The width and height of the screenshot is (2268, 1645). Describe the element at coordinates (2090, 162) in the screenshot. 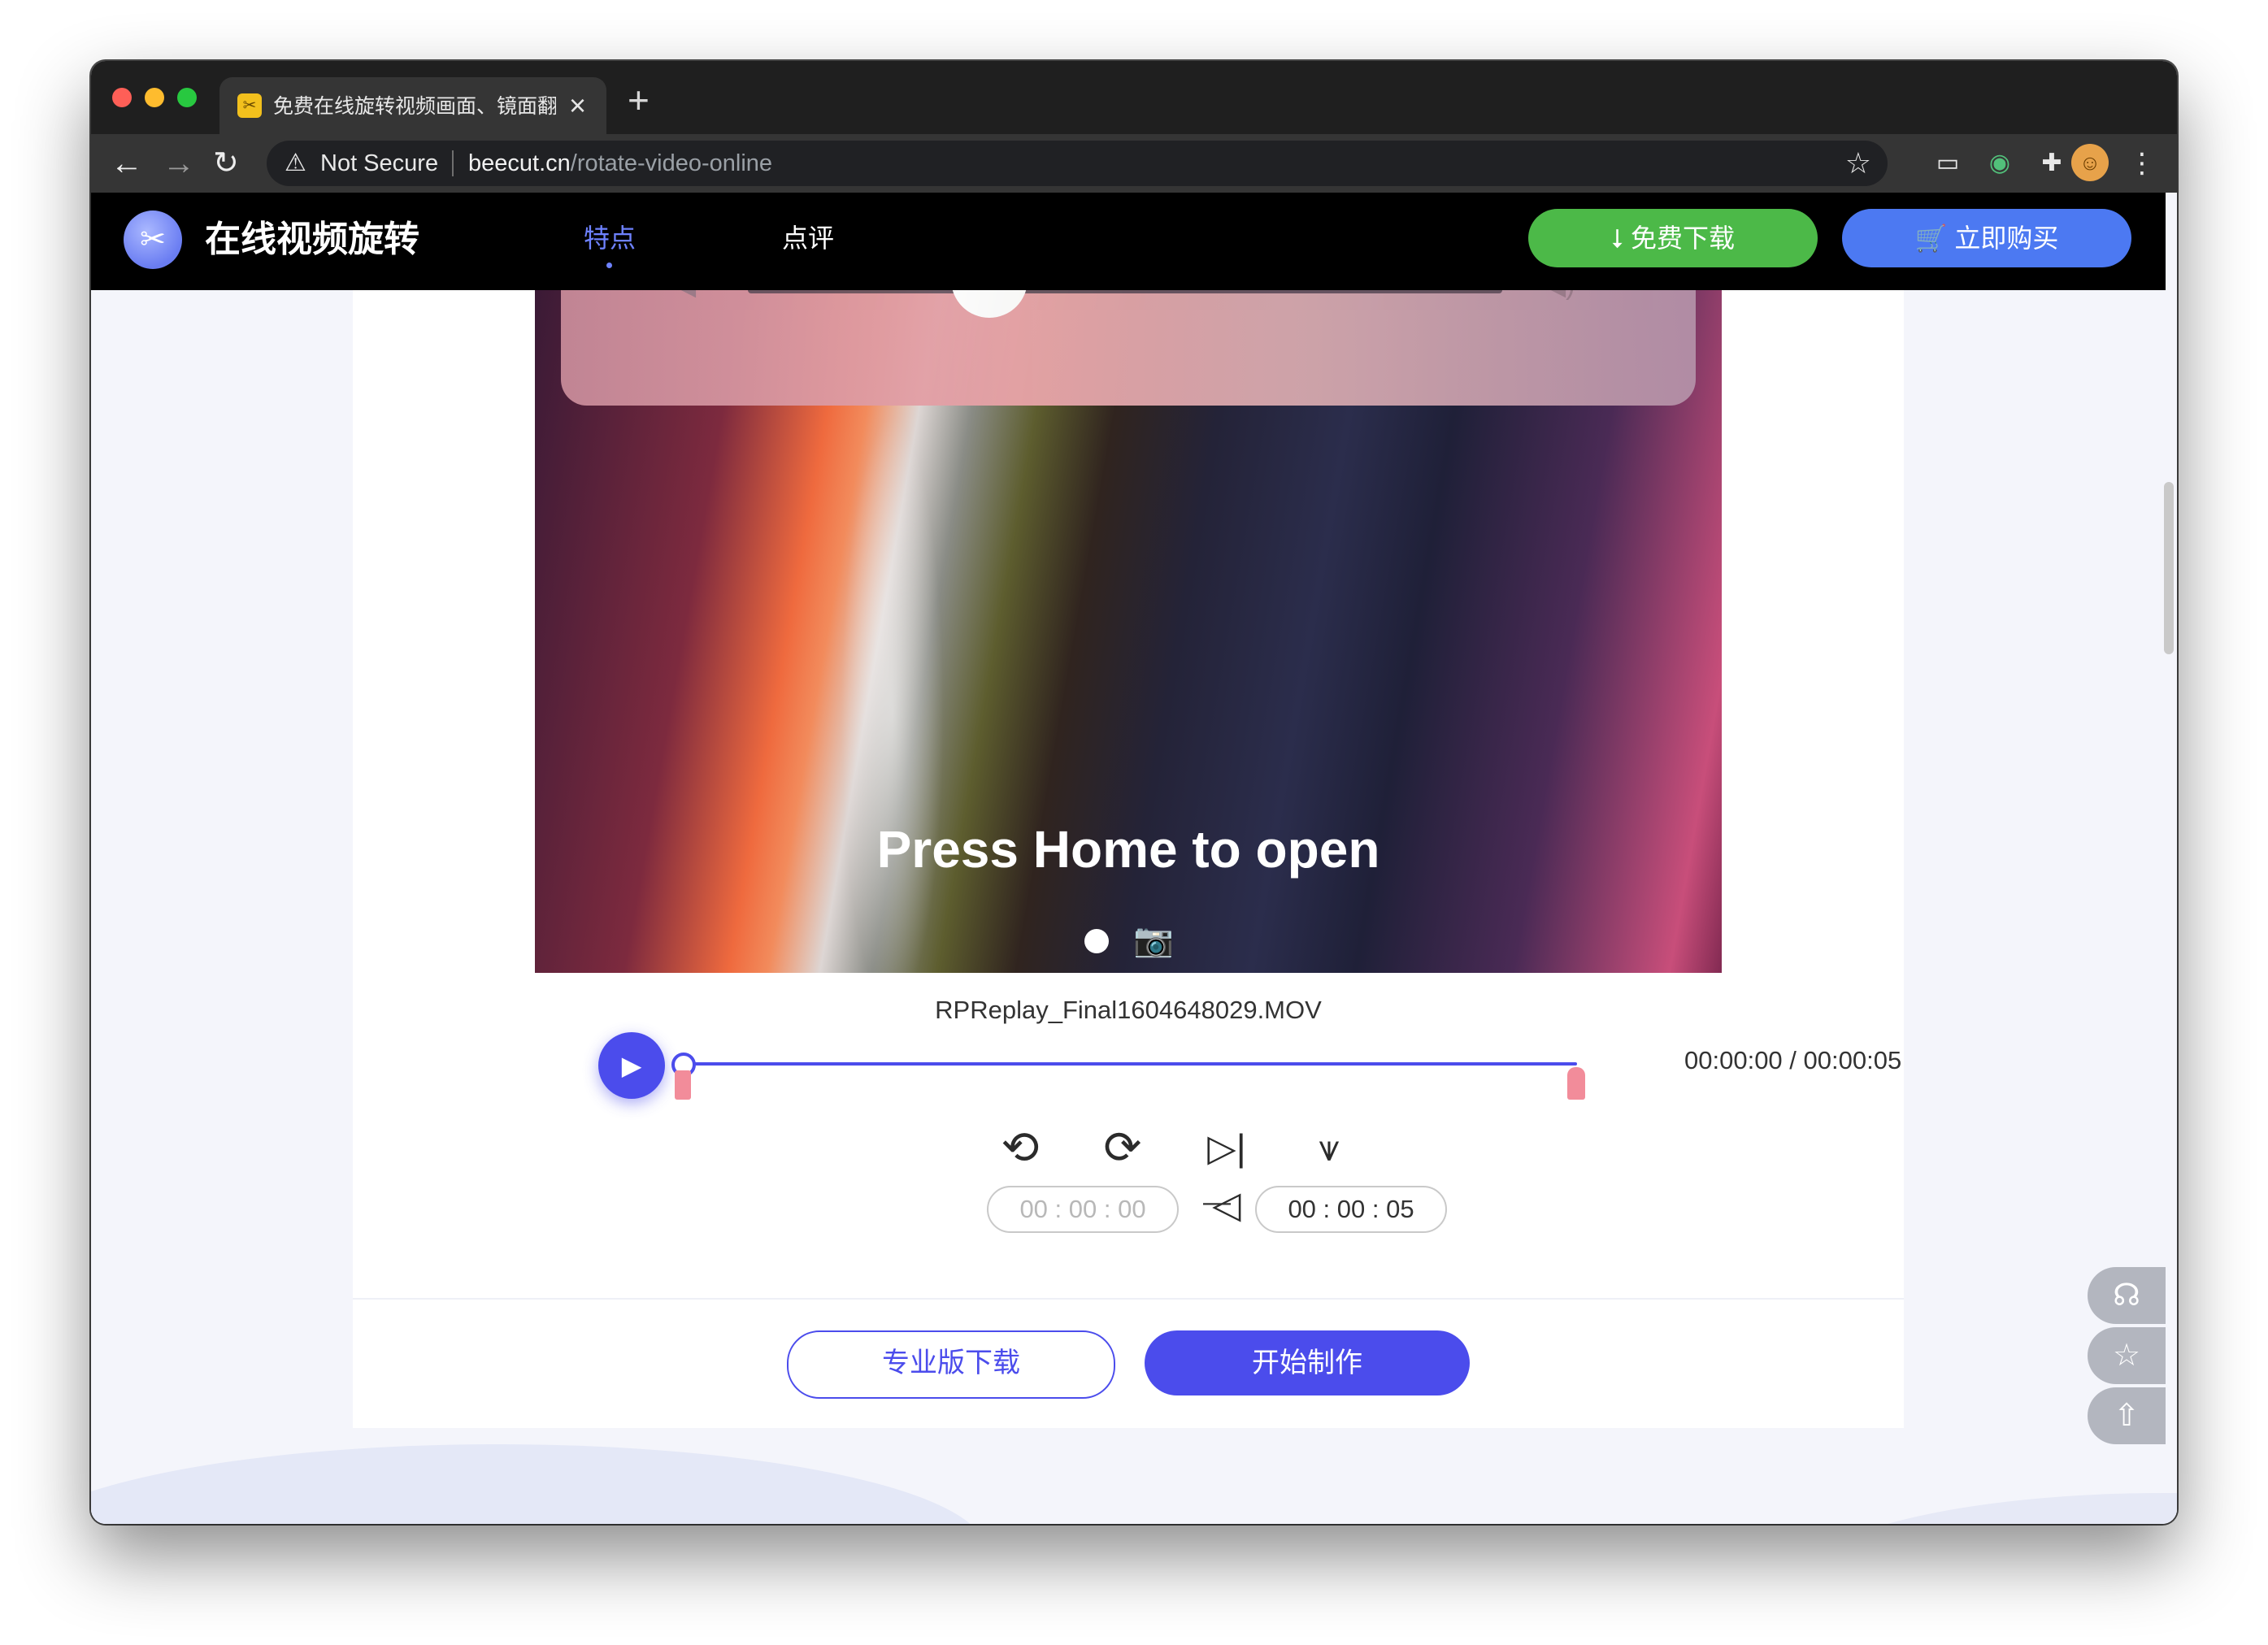

I see `profile-avatar: ☺` at that location.